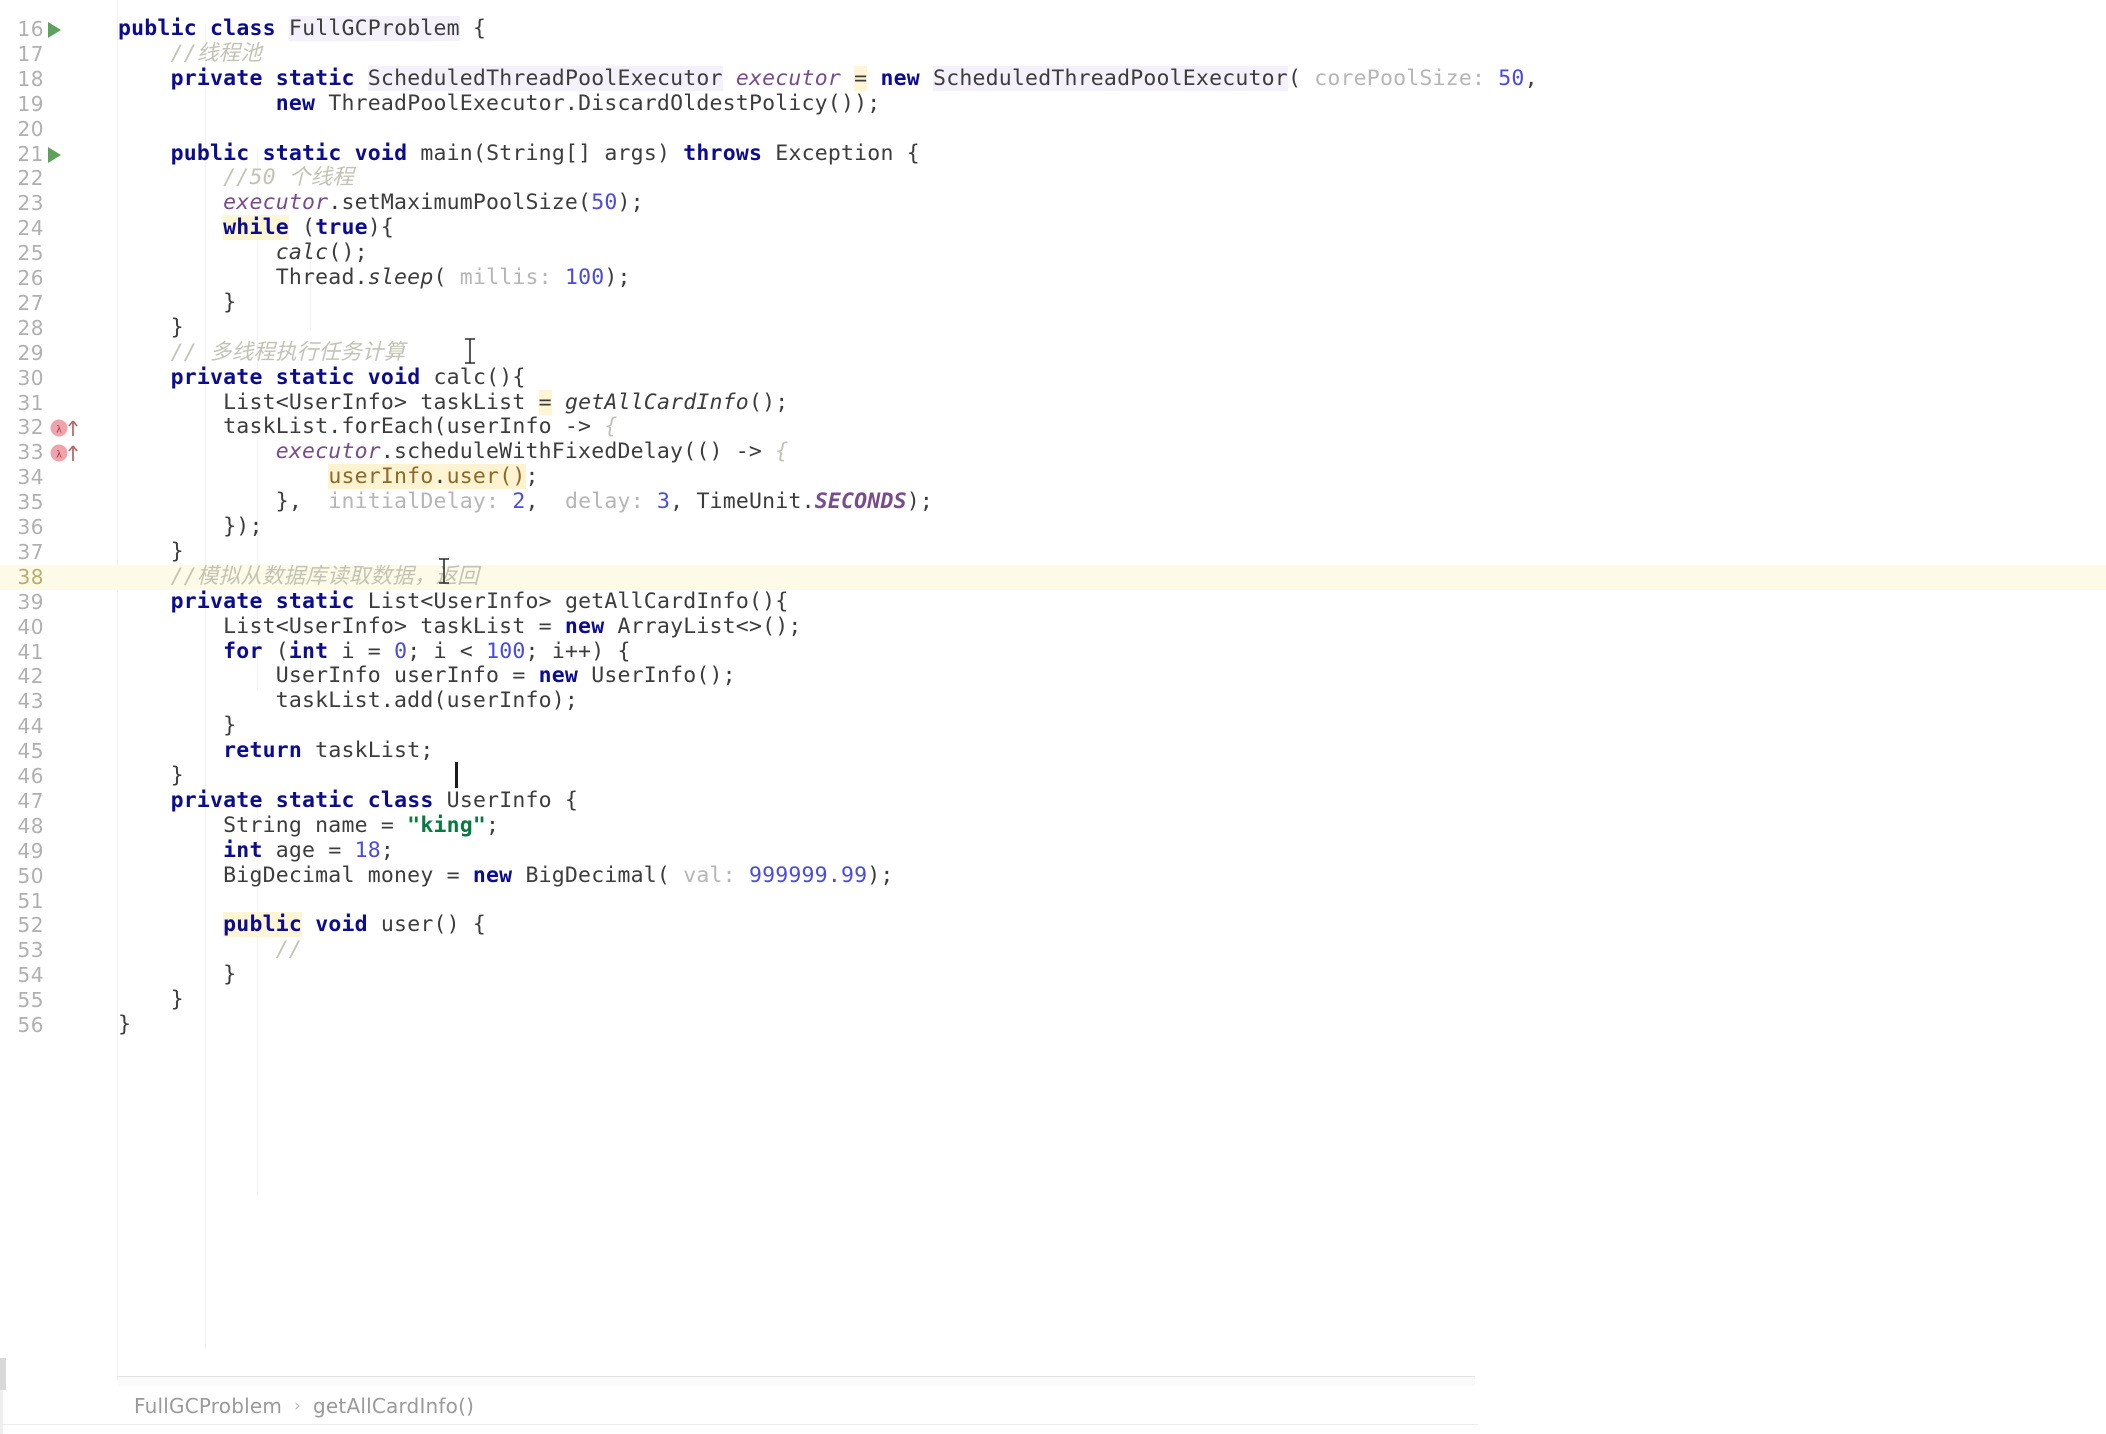  I want to click on code-line: 45 return taskList;, so click(1053, 751).